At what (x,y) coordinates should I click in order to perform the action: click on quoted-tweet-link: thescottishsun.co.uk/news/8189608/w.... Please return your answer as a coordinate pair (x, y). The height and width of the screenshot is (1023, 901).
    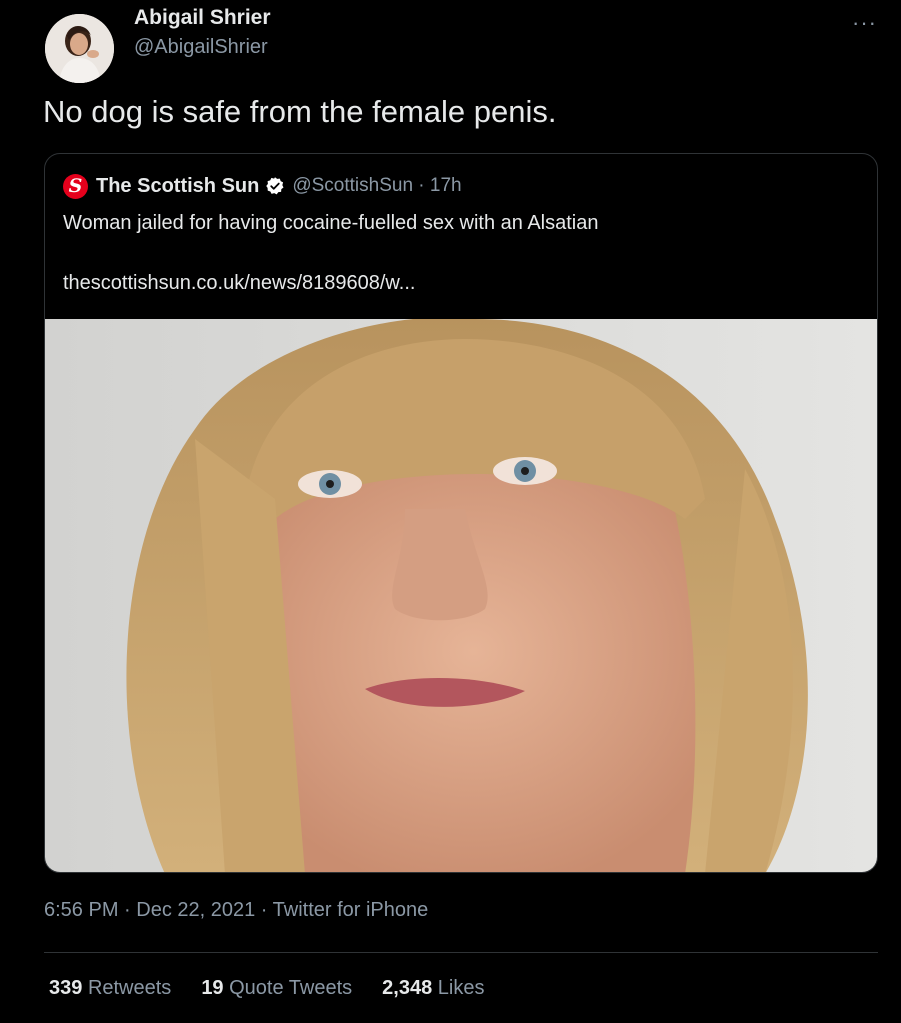
    Looking at the image, I should click on (239, 283).